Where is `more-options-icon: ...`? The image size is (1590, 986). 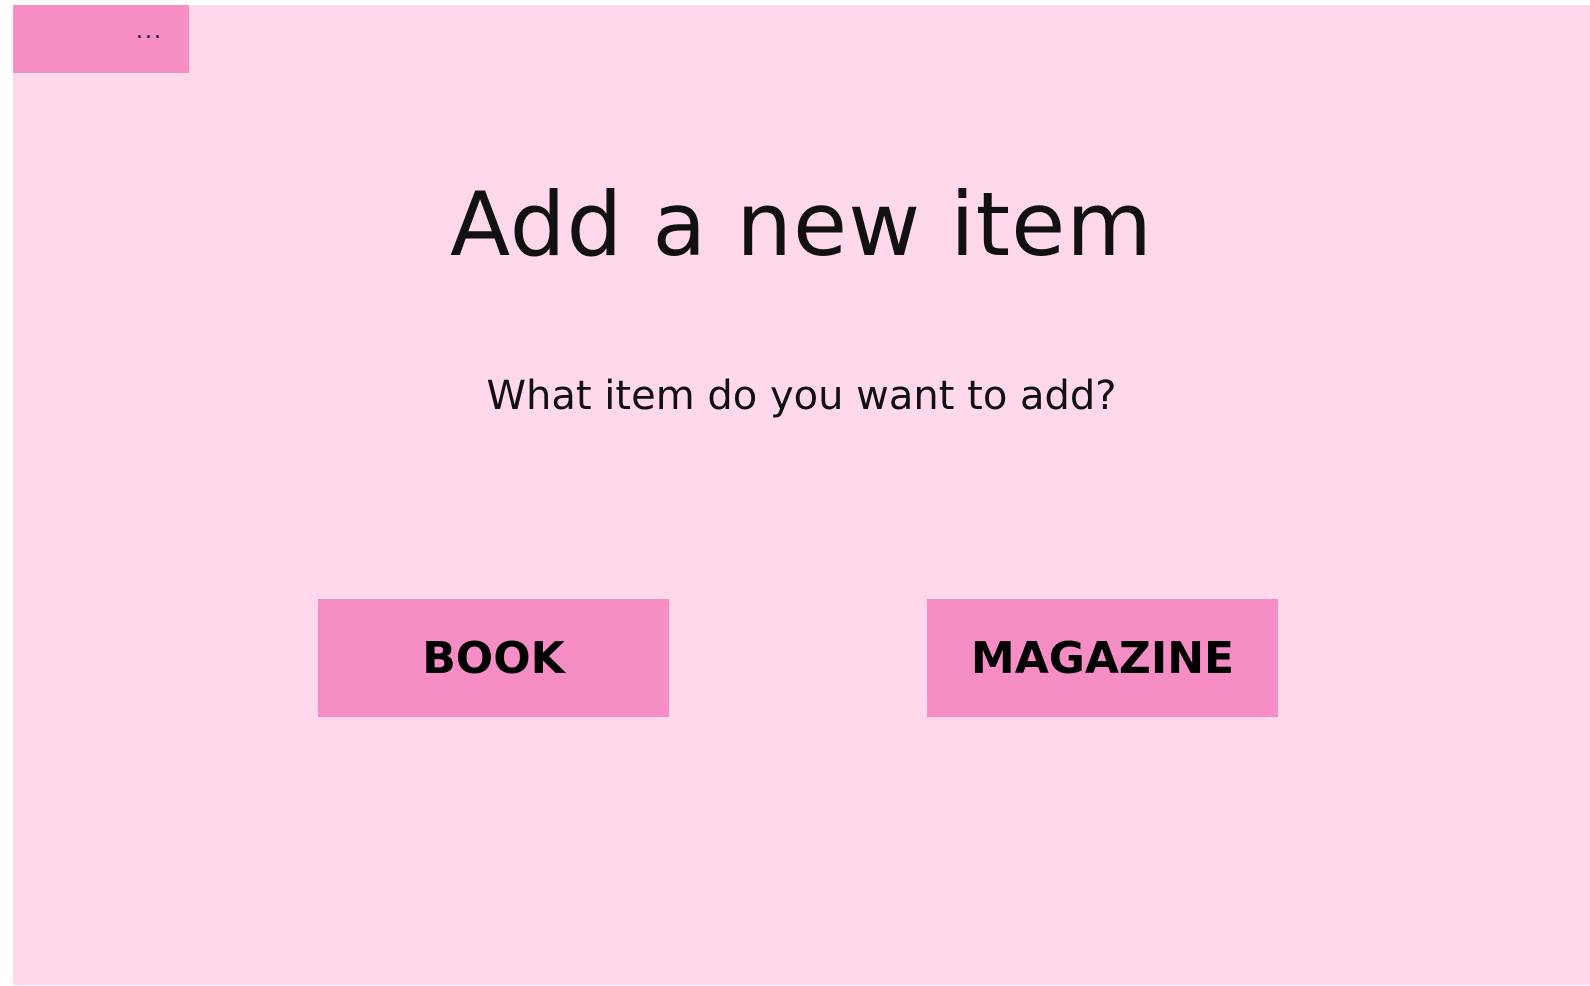
more-options-icon: ... is located at coordinates (149, 31).